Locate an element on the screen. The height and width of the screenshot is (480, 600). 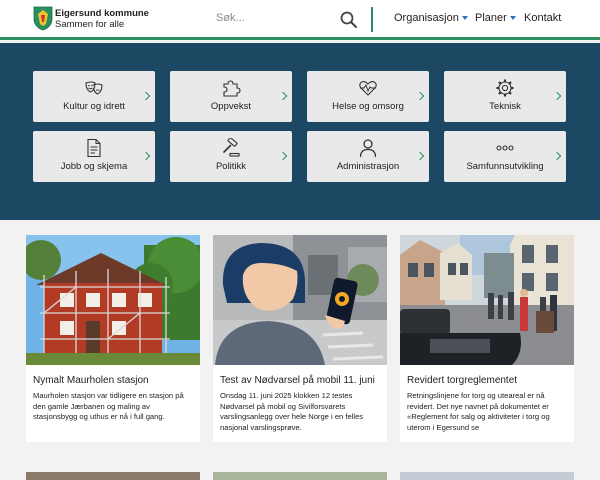
quick-link-oppvekst: Oppvekst is located at coordinates (231, 96).